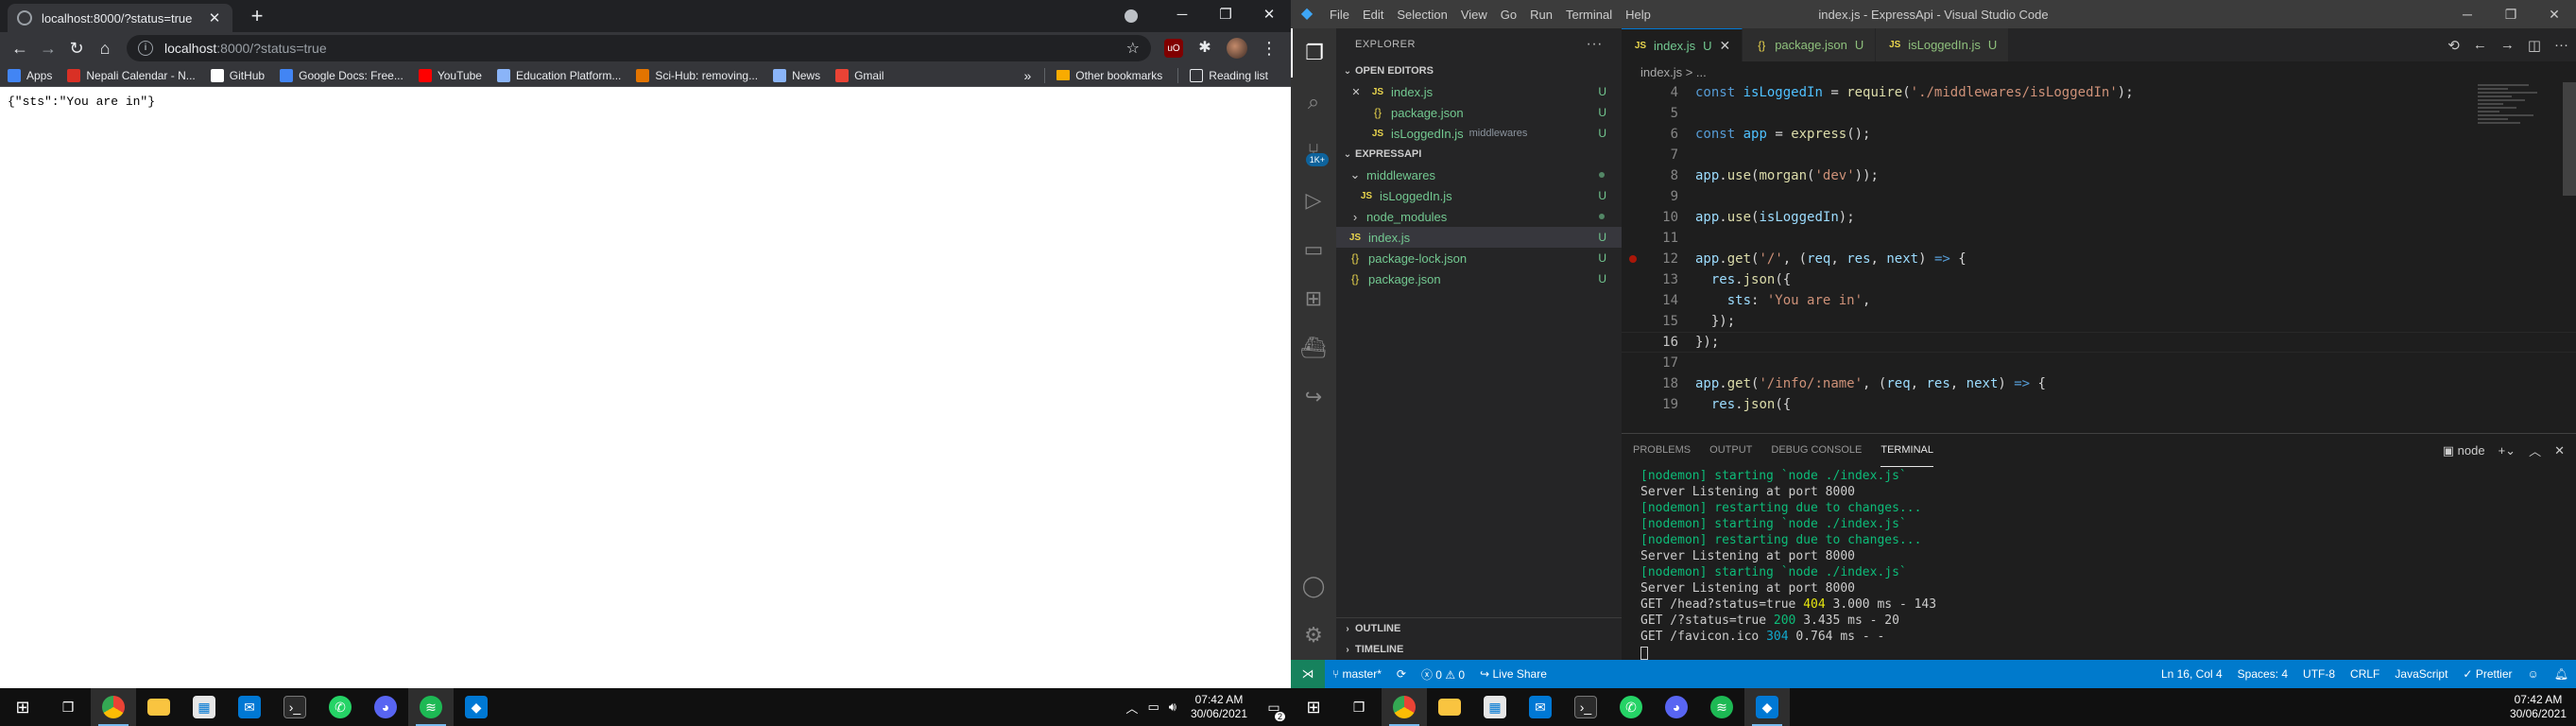 The image size is (2576, 726). I want to click on panel-tab-terminal: TERMINAL, so click(1906, 450).